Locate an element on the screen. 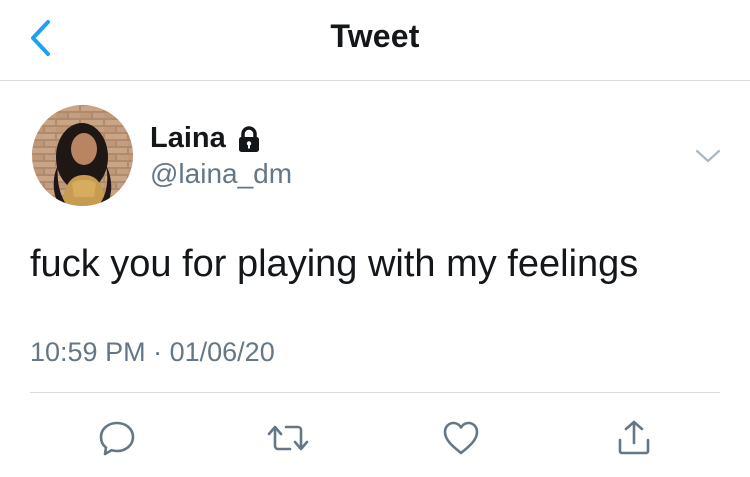 This screenshot has height=477, width=750. reply-button is located at coordinates (117, 438).